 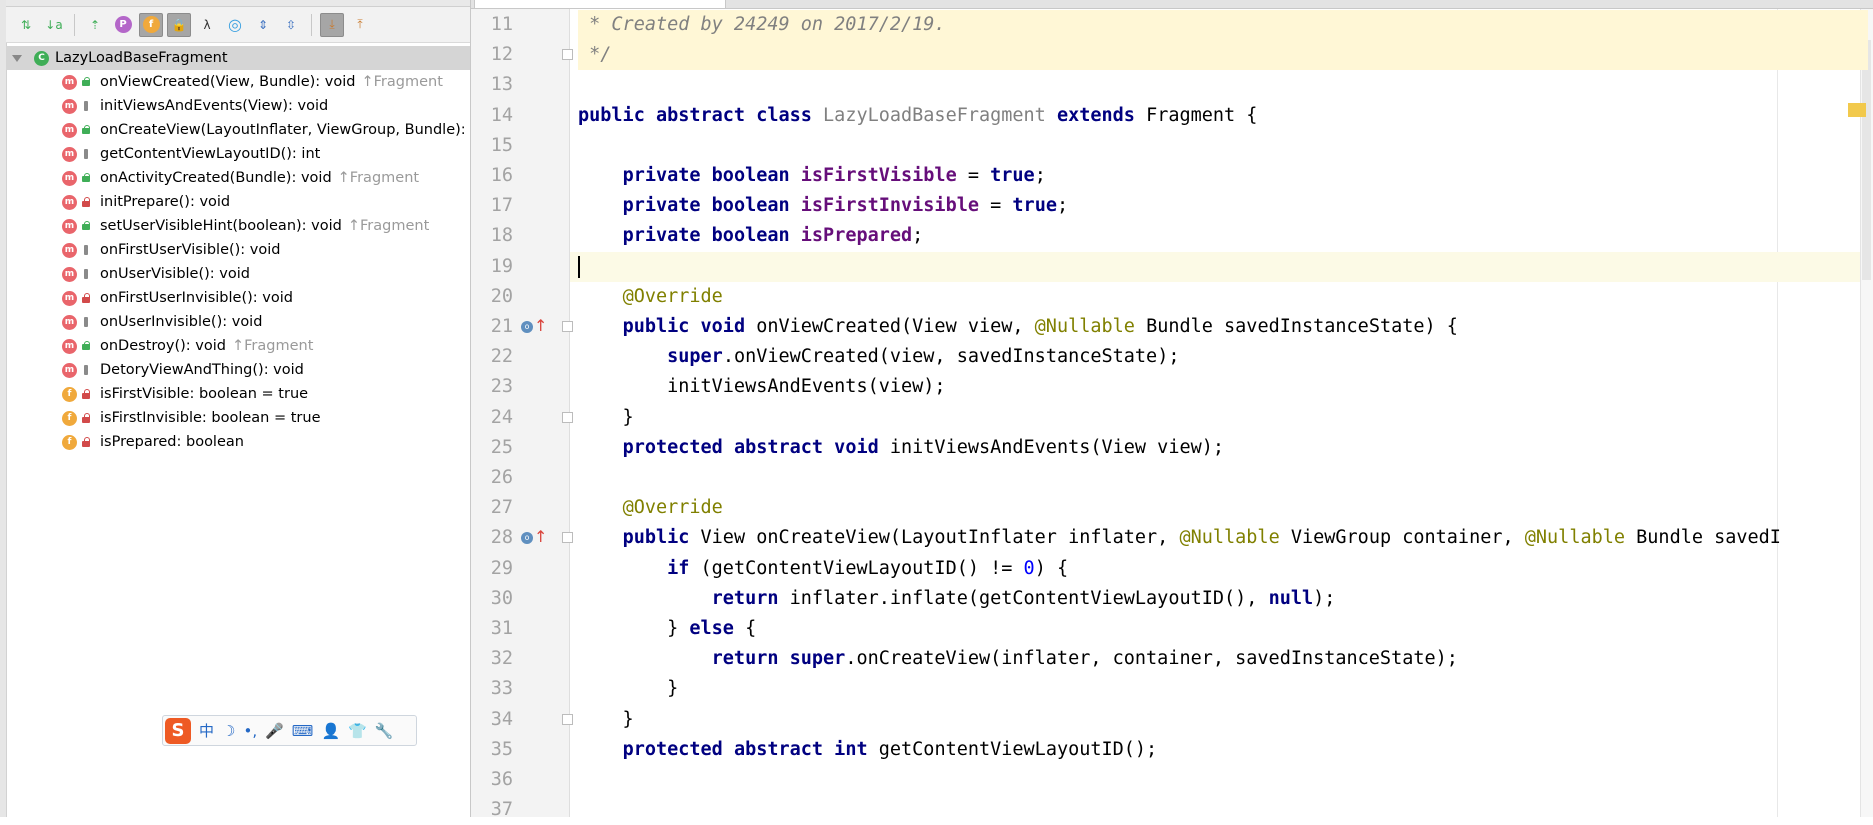 I want to click on sogou-logo-icon: S, so click(x=178, y=730).